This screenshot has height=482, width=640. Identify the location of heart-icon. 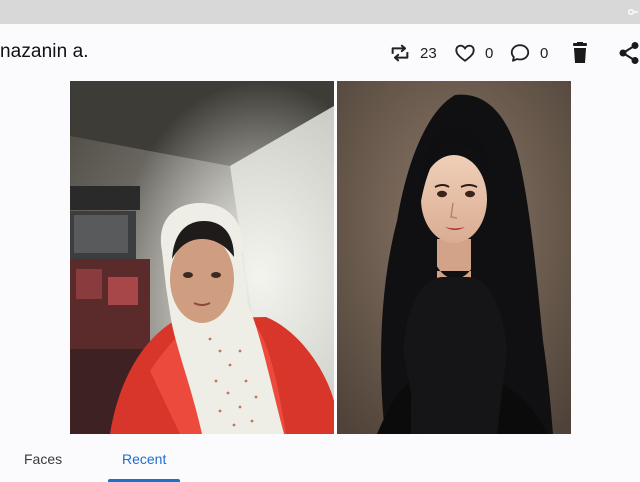
(465, 53).